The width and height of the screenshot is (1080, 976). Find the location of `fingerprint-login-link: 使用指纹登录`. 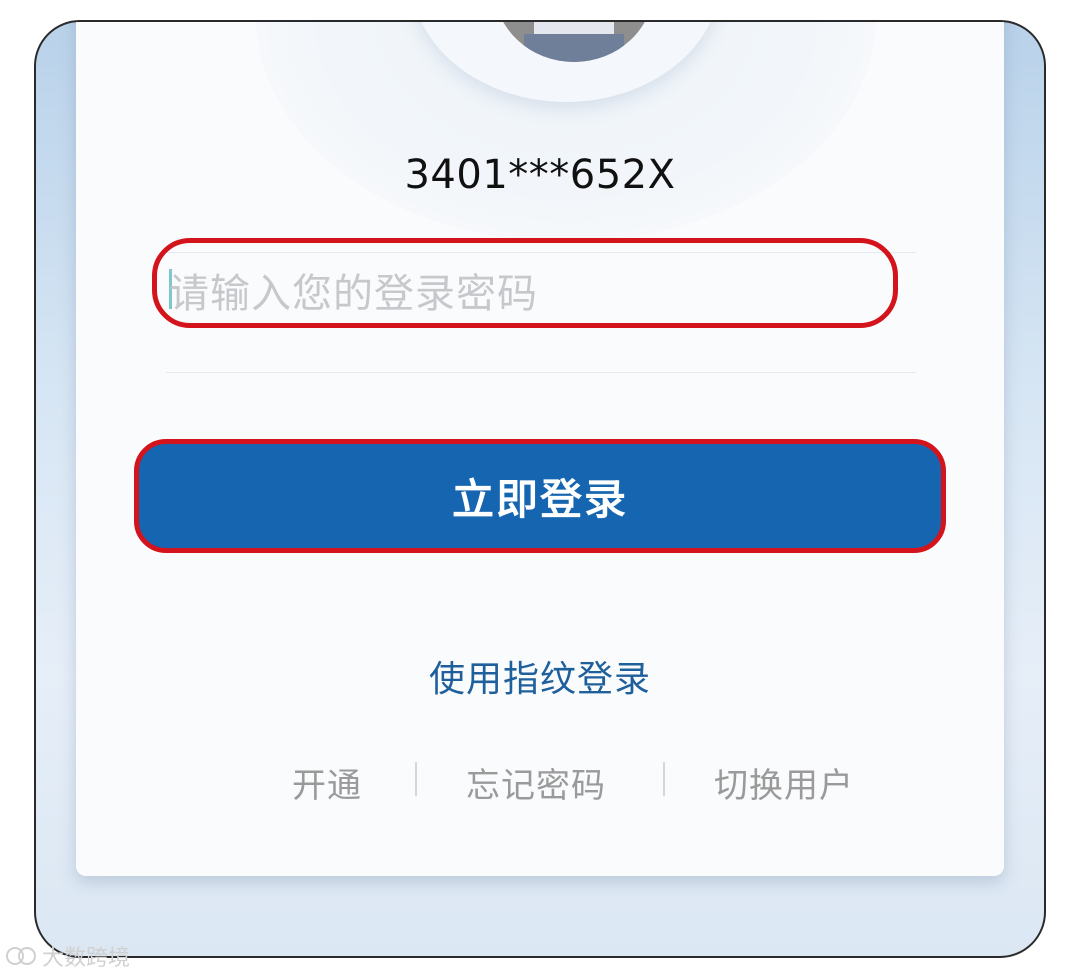

fingerprint-login-link: 使用指纹登录 is located at coordinates (540, 676).